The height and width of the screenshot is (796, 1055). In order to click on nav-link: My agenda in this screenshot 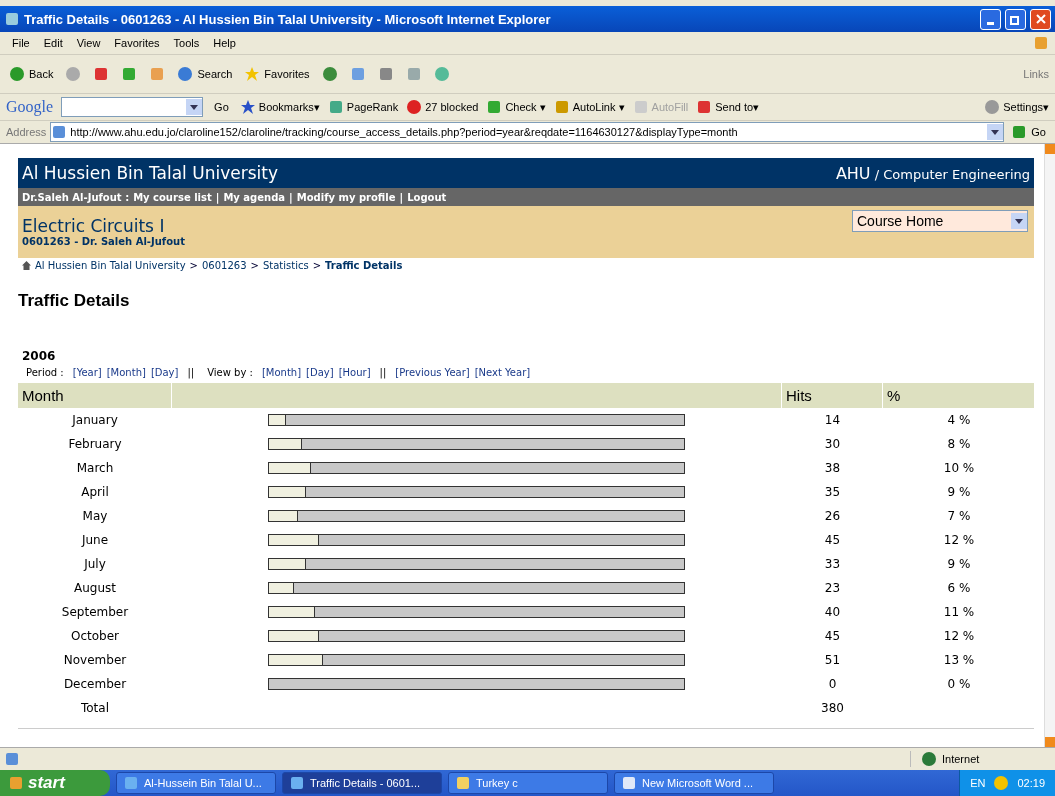, I will do `click(254, 197)`.